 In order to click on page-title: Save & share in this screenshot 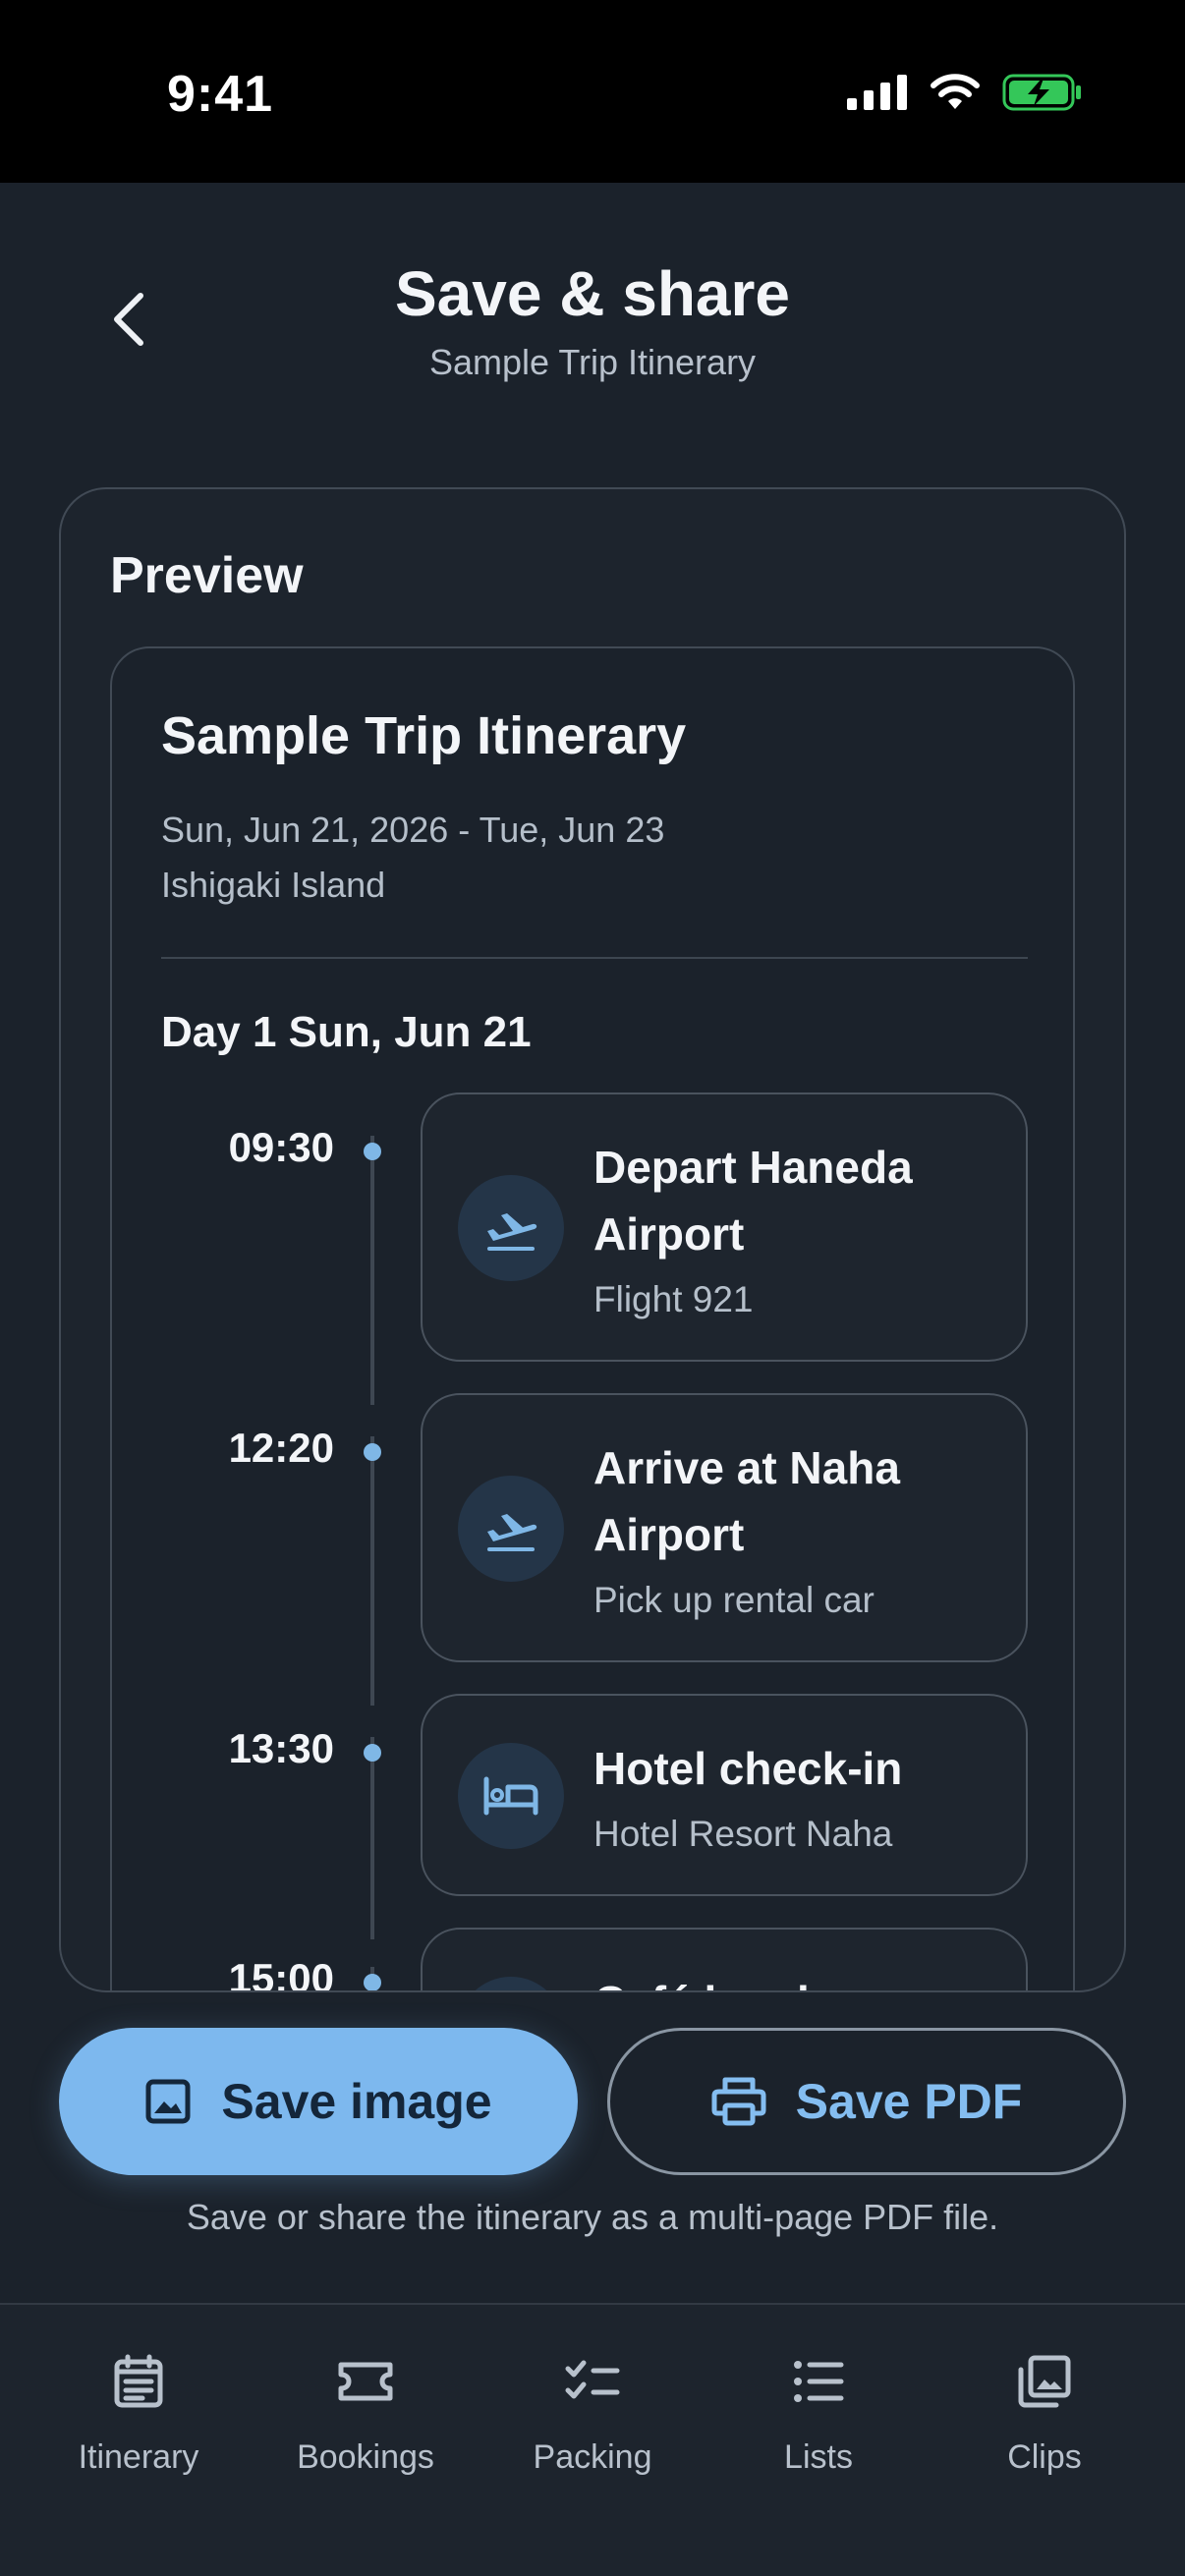, I will do `click(592, 293)`.